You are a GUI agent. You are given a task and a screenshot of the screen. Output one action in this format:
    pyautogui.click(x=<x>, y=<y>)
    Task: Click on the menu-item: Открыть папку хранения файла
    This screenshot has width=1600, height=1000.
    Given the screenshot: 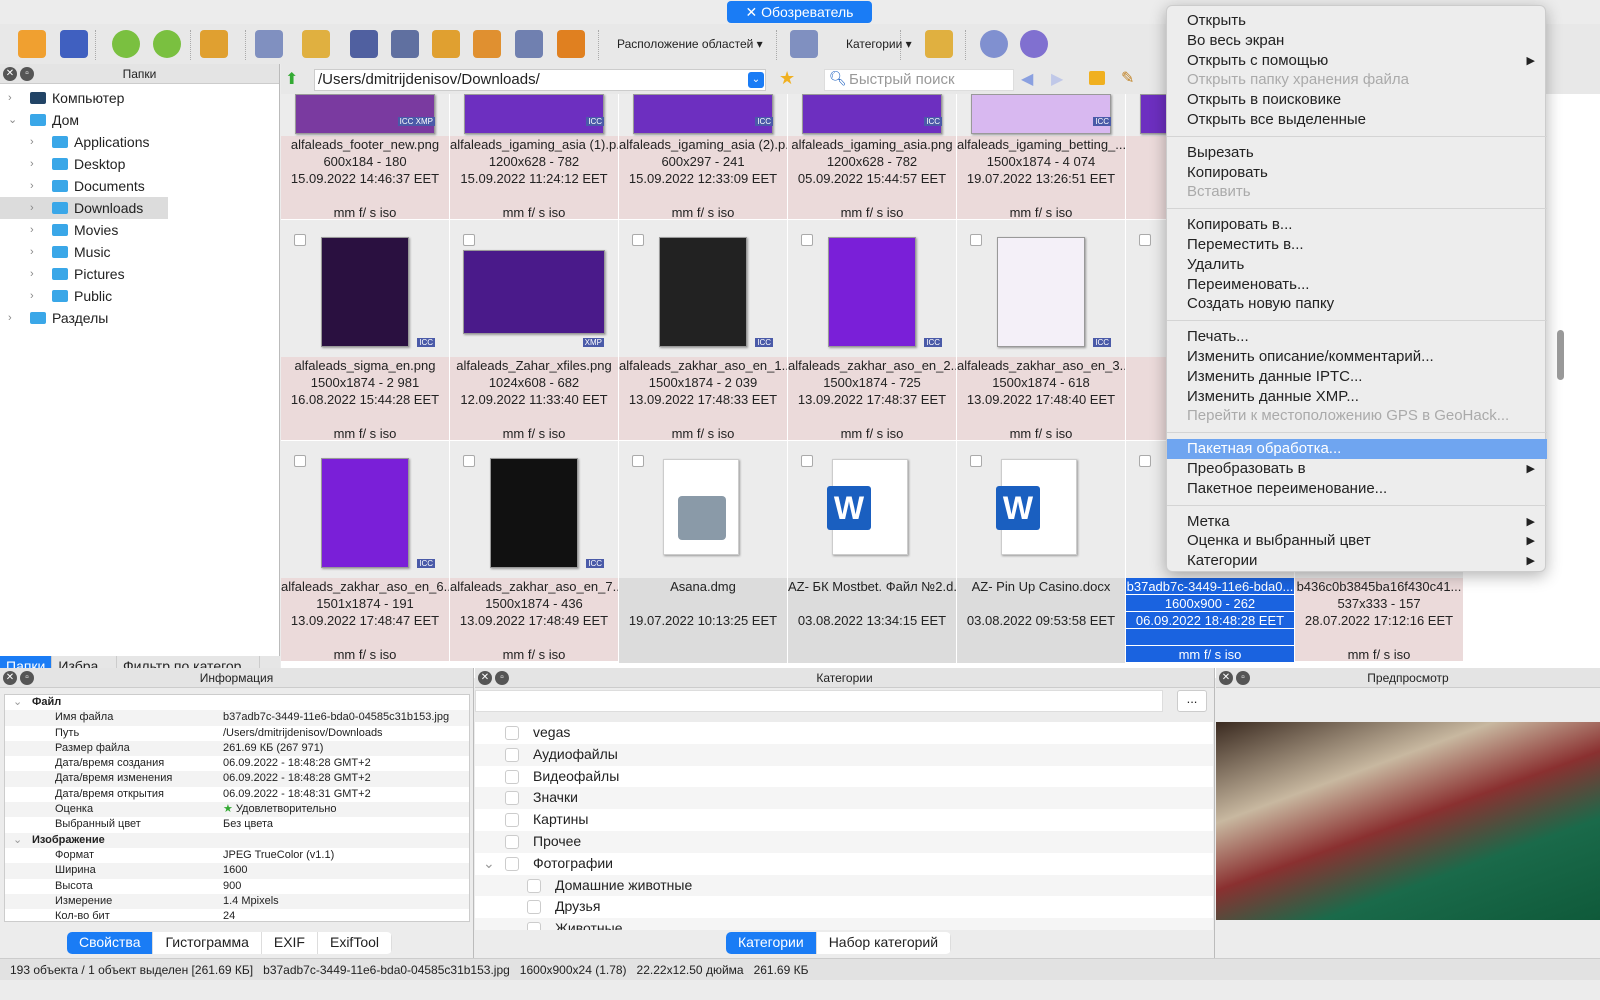 What is the action you would take?
    pyautogui.click(x=1357, y=80)
    